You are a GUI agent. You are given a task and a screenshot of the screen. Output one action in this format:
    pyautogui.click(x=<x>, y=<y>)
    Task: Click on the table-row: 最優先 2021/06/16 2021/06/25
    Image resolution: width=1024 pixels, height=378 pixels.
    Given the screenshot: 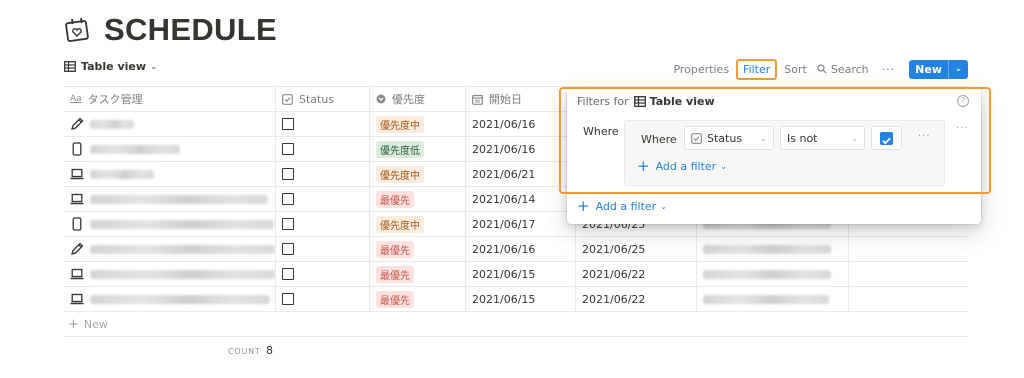 What is the action you would take?
    pyautogui.click(x=516, y=249)
    